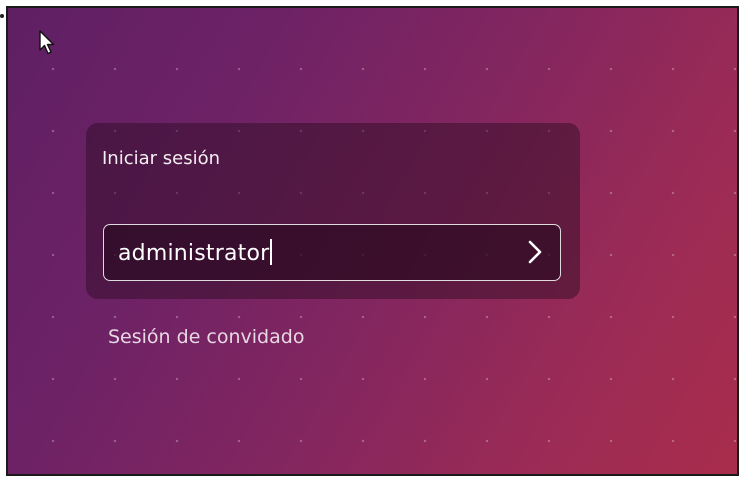 The height and width of the screenshot is (480, 743). I want to click on text-caret, so click(271, 252).